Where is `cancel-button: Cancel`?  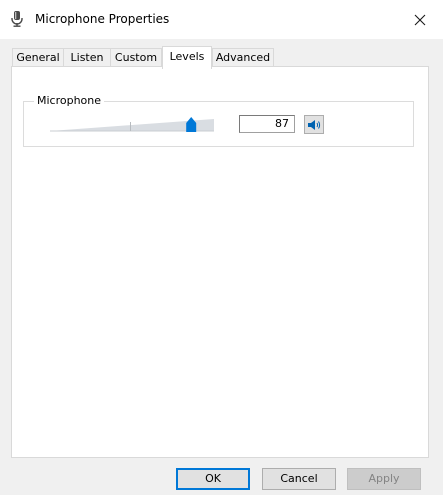 cancel-button: Cancel is located at coordinates (299, 479).